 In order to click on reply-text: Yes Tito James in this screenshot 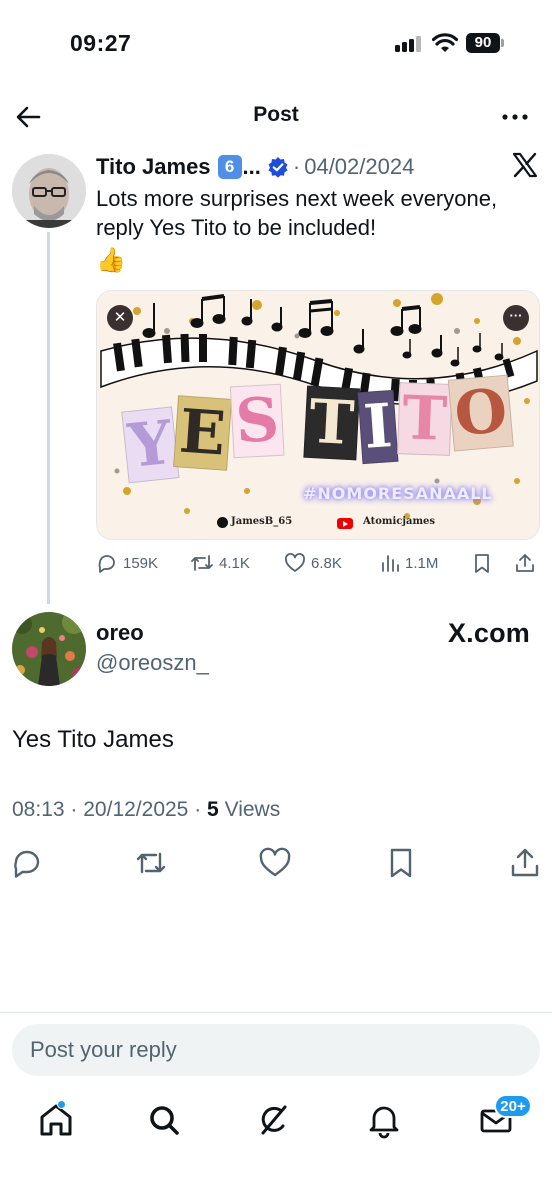, I will do `click(93, 739)`.